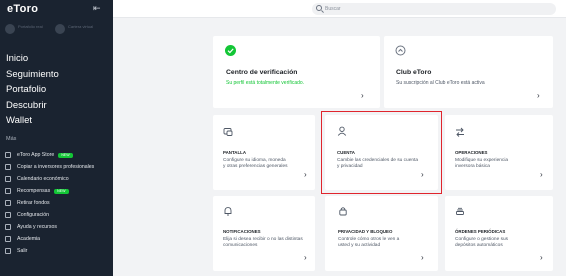  Describe the element at coordinates (58, 215) in the screenshot. I see `nav-item-settings: Configuración` at that location.